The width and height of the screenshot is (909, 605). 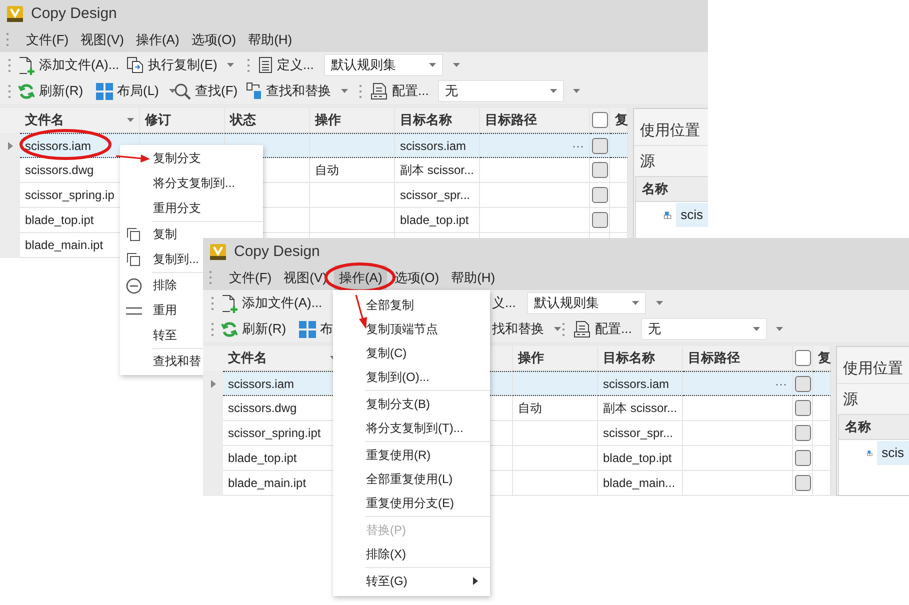 I want to click on menu-item: 转至, so click(x=149, y=335).